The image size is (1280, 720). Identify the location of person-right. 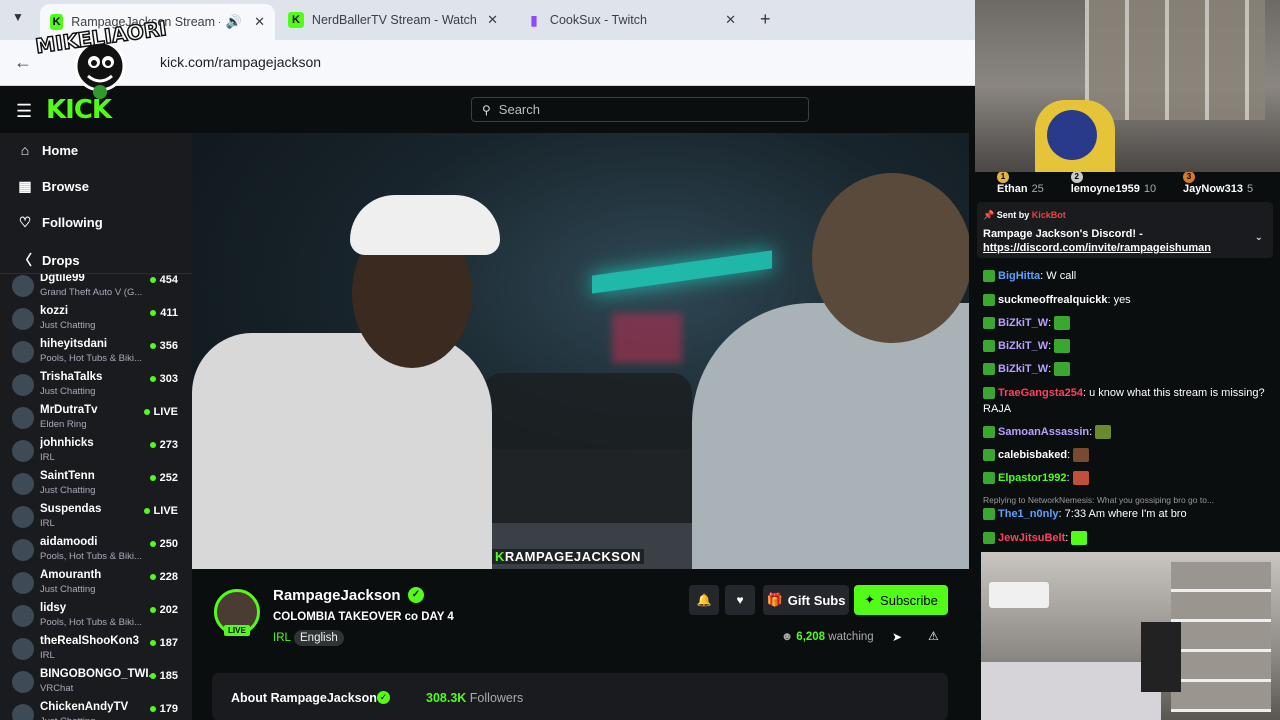
(830, 436).